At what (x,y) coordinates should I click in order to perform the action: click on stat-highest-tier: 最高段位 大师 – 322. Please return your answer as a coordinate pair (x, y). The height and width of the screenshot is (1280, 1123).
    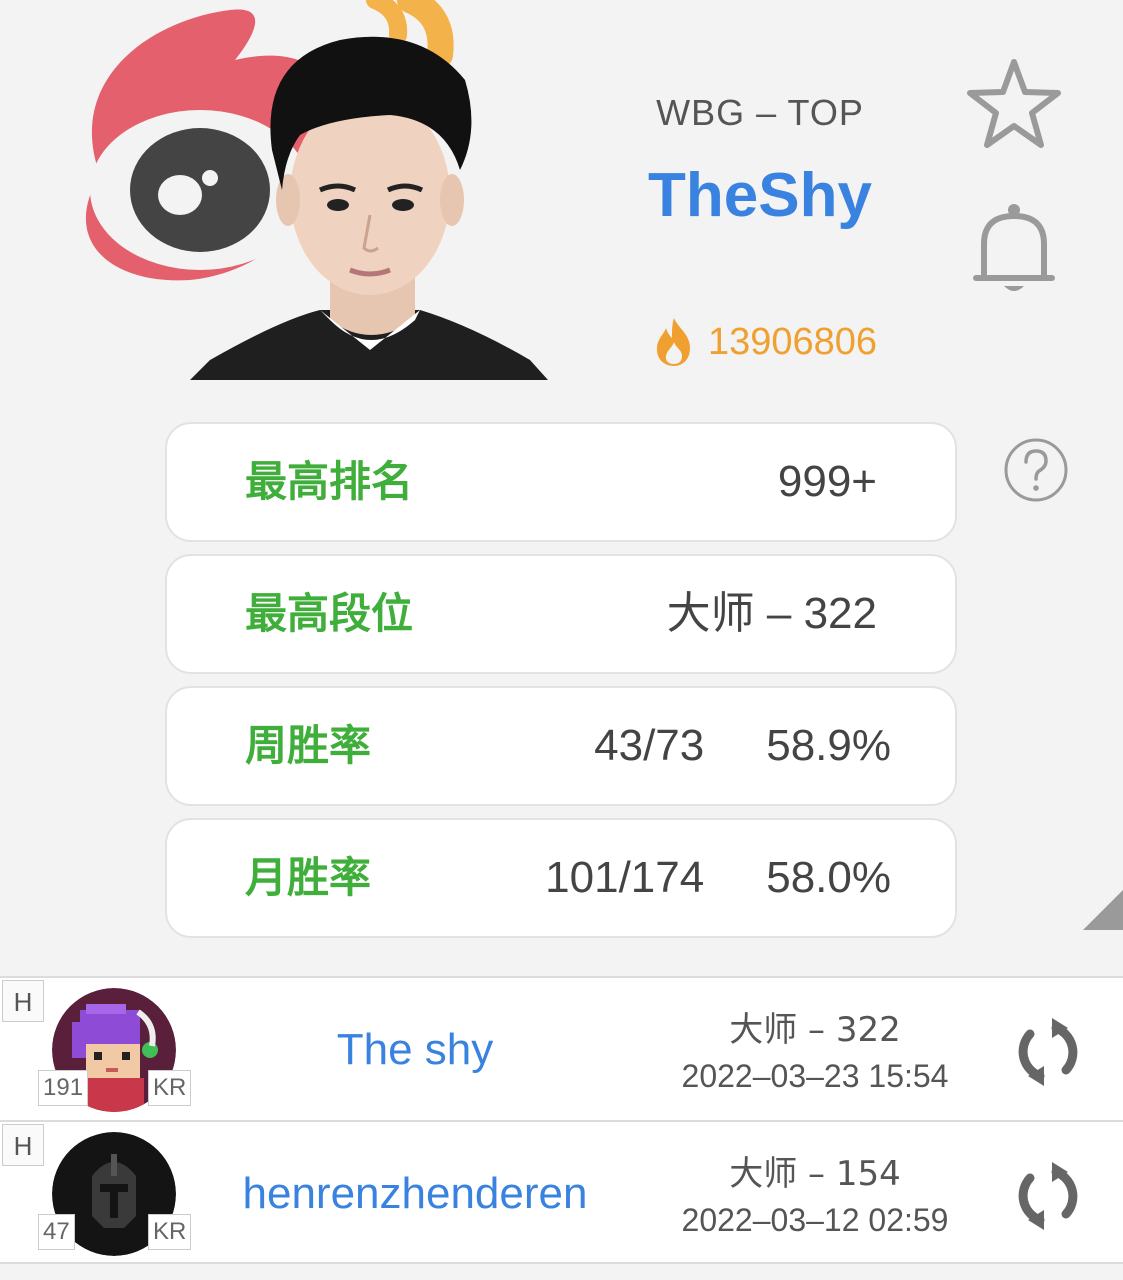
    Looking at the image, I should click on (561, 614).